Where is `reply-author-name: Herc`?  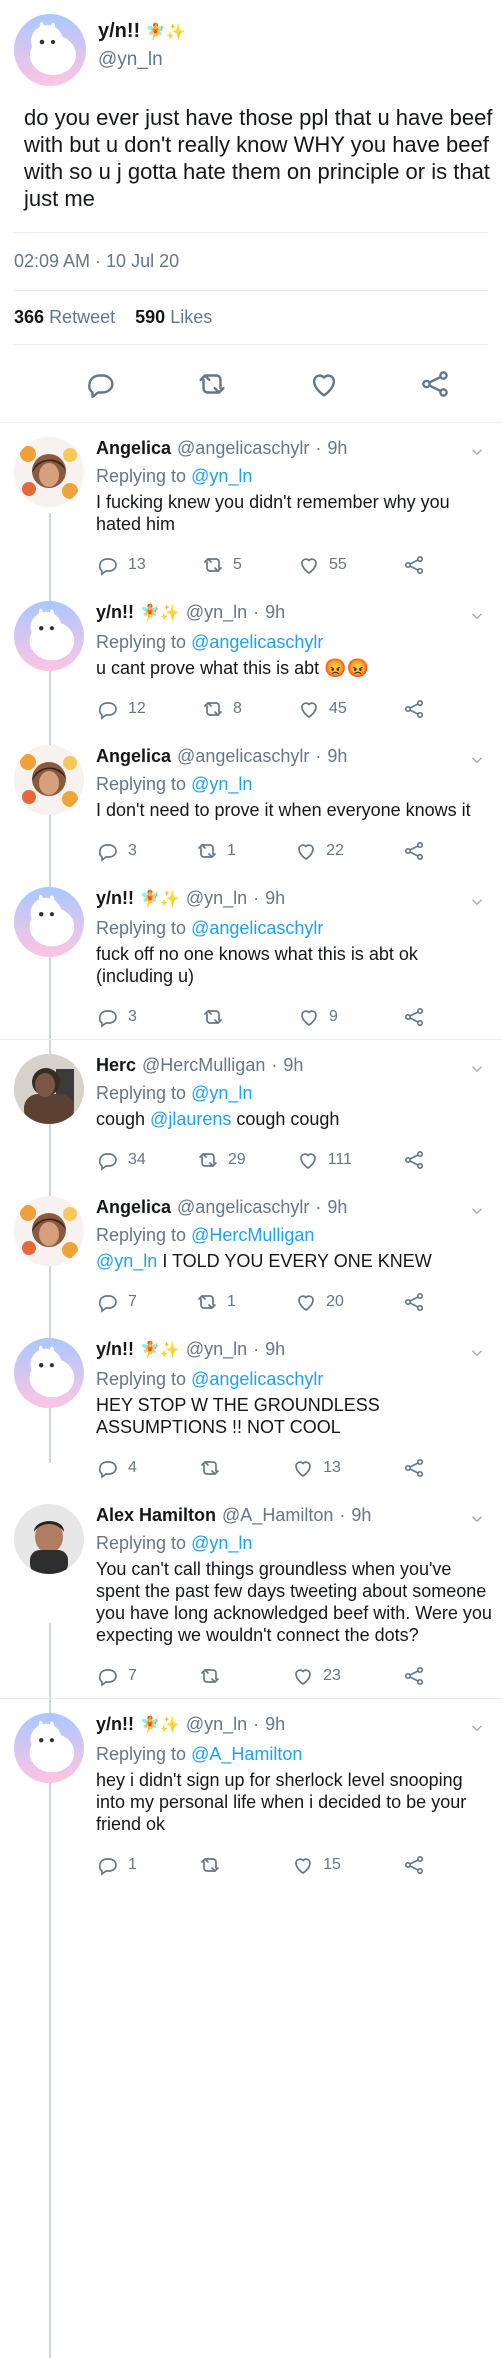 reply-author-name: Herc is located at coordinates (116, 1065).